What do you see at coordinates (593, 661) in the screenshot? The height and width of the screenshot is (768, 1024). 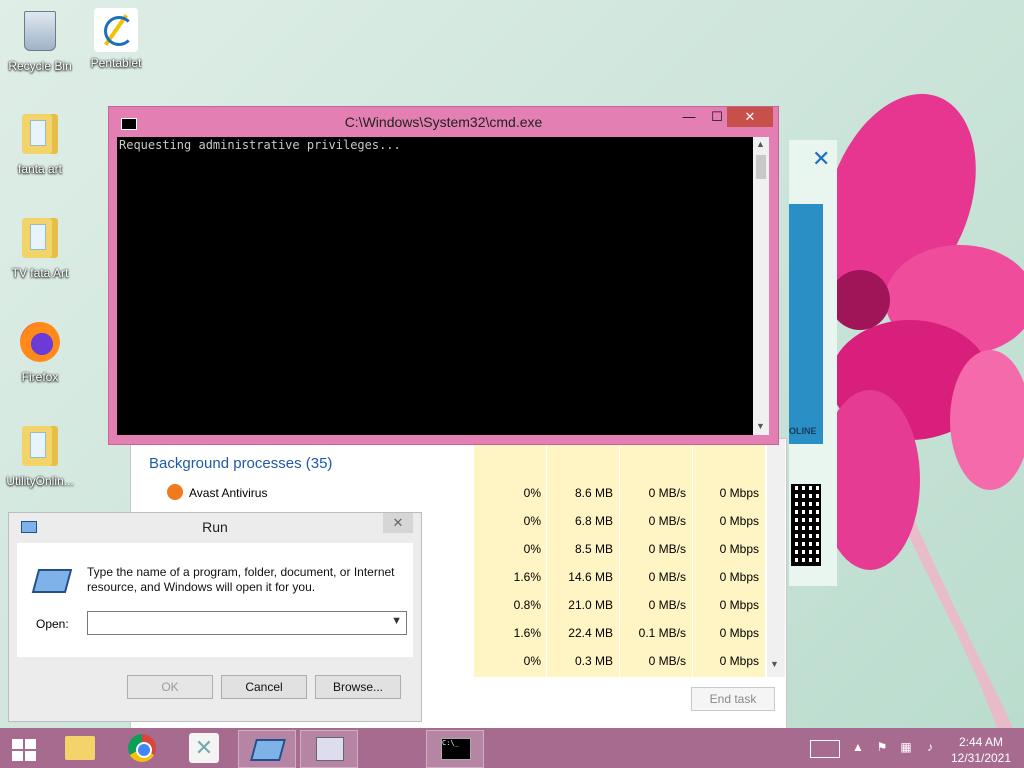 I see `memory-value: 0.3 MB` at bounding box center [593, 661].